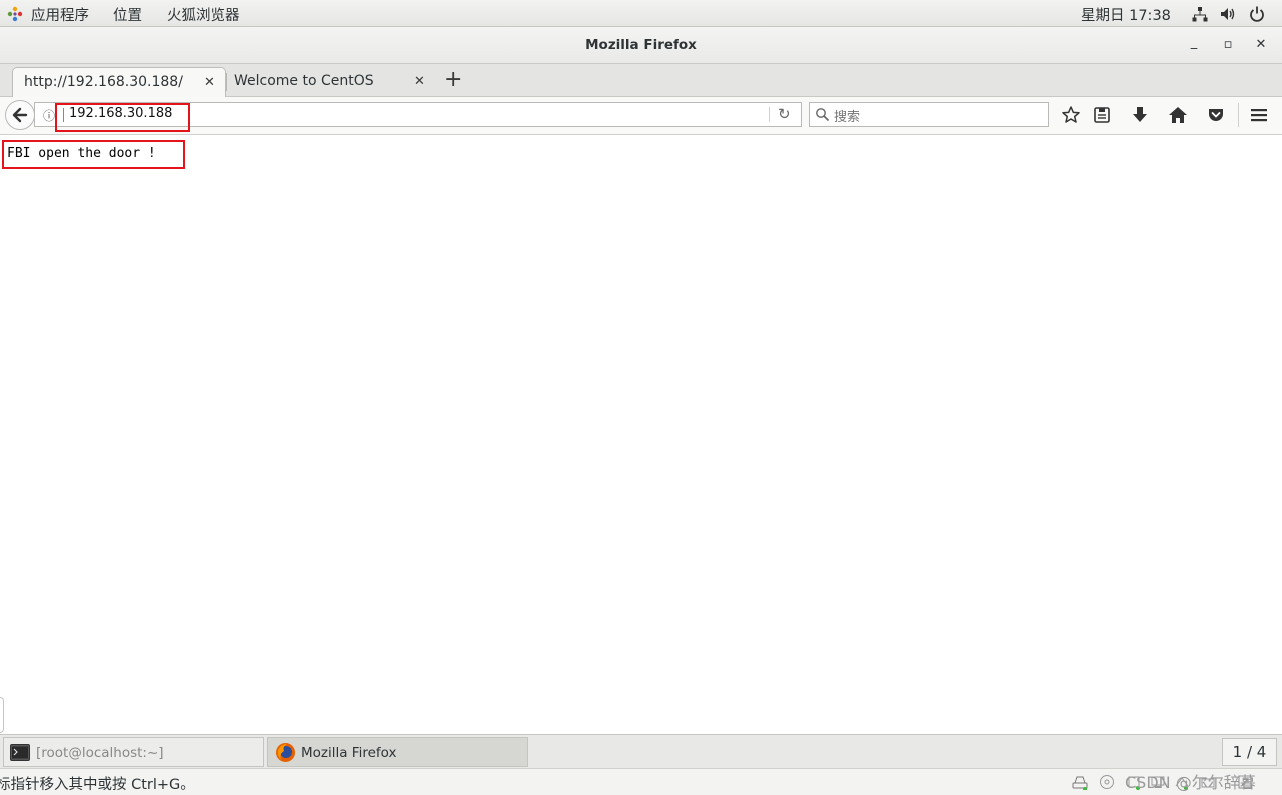  I want to click on tab-welcome-to-centos: Welcome to CentOS ✕, so click(330, 82).